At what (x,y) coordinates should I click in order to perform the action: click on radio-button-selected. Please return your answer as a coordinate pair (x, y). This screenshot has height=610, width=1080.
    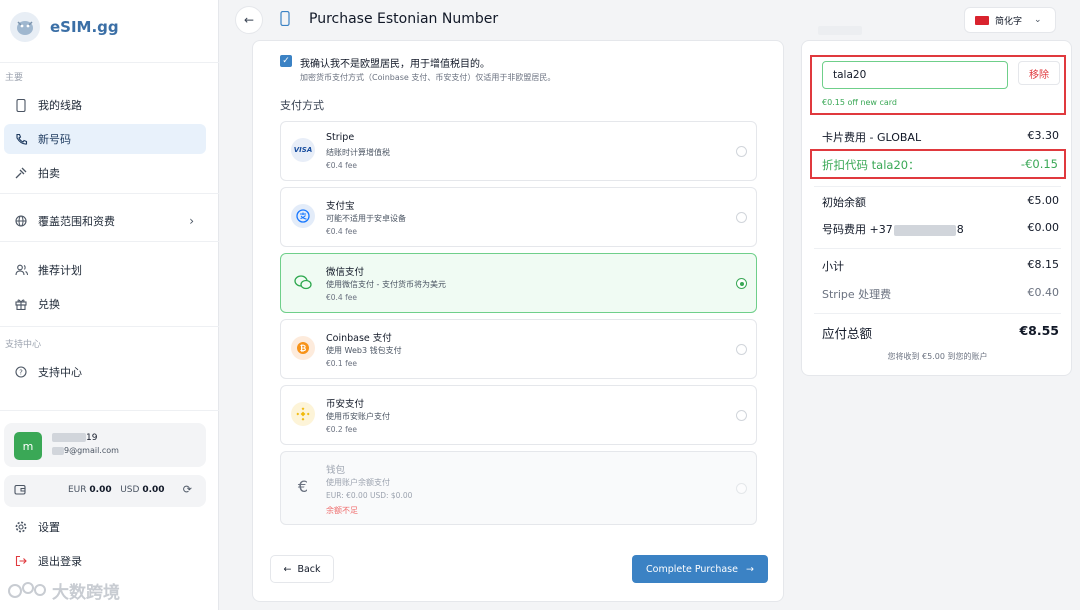
    Looking at the image, I should click on (741, 283).